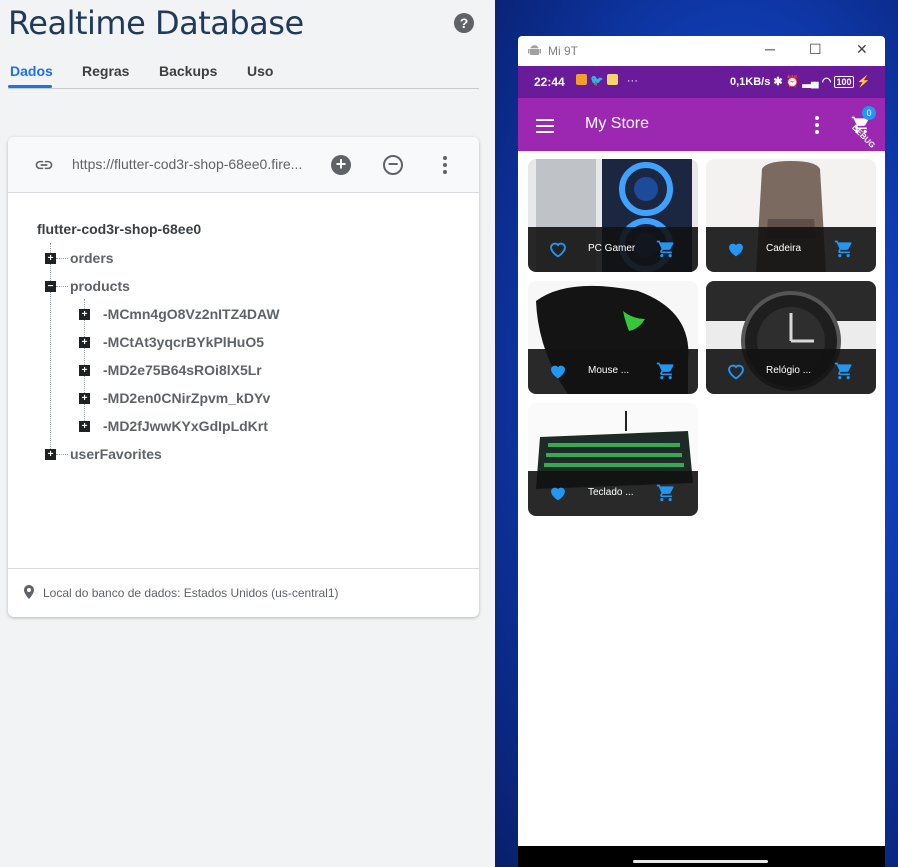 The image size is (898, 867). I want to click on android-status-bar: 22:44 🐦 ··· 0,1KB/s ✱ ⏰ ▂▄ ◠ 100 ⚡, so click(701, 82).